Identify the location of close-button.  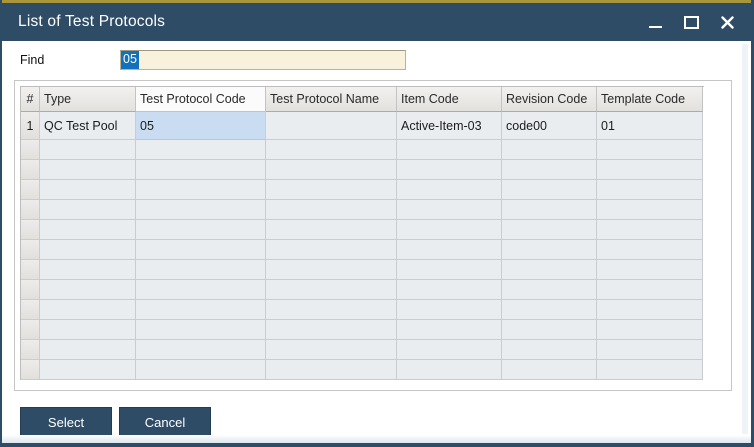
(727, 22).